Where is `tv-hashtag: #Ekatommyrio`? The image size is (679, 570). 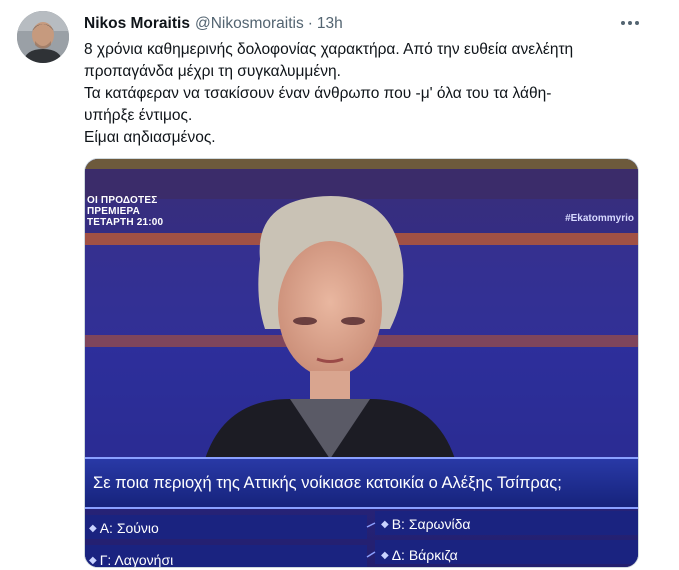
tv-hashtag: #Ekatommyrio is located at coordinates (599, 218).